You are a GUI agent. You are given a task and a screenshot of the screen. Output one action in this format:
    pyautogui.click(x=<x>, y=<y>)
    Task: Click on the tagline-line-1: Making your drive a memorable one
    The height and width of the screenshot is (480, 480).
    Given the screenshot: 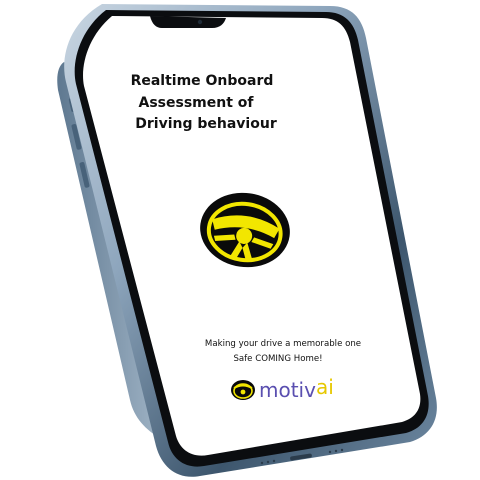 What is the action you would take?
    pyautogui.click(x=283, y=344)
    